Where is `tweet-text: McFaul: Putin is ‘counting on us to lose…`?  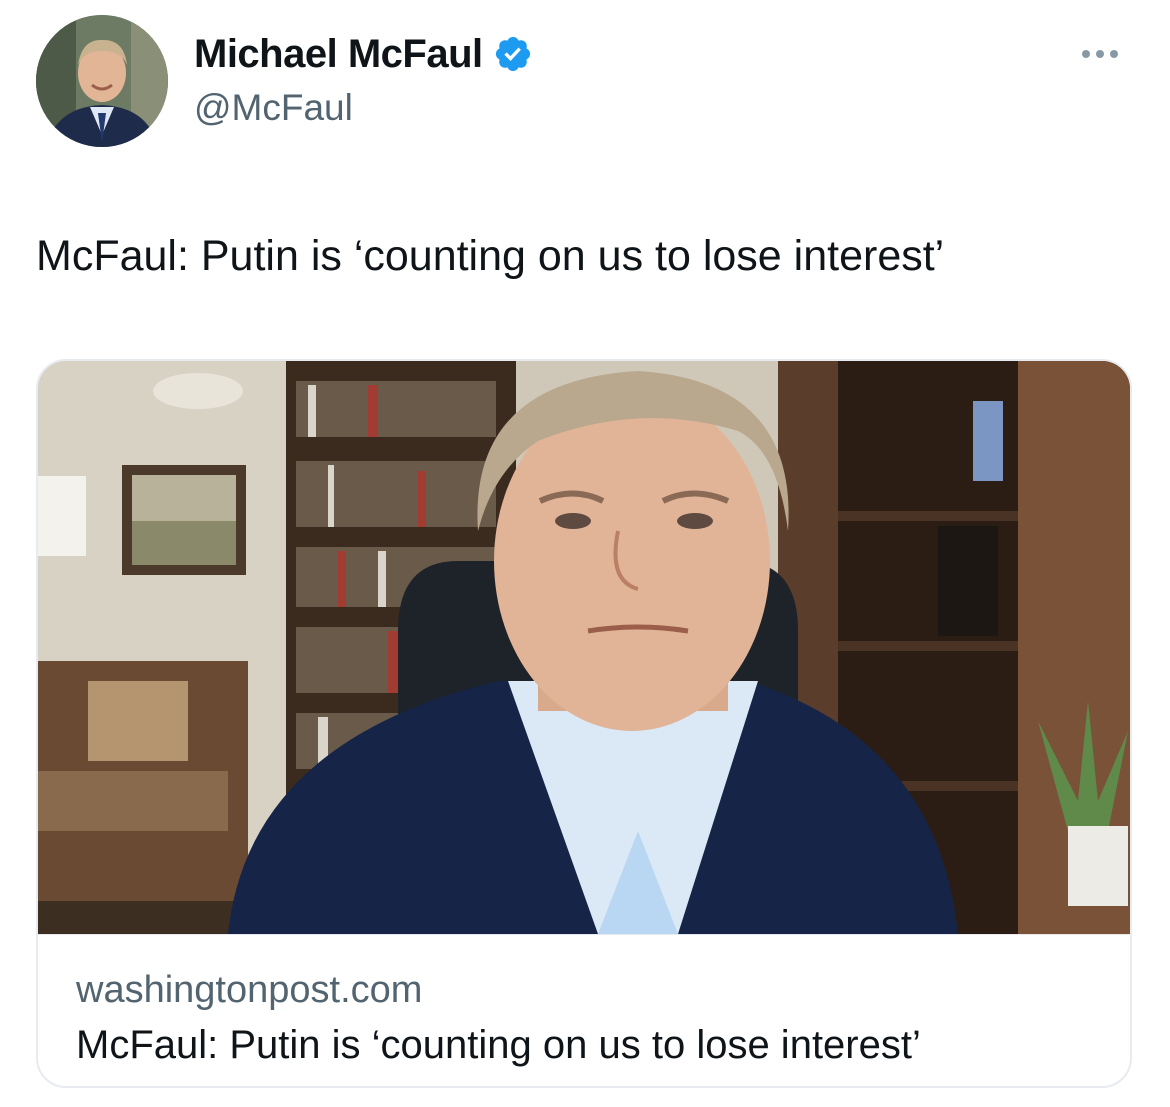 tweet-text: McFaul: Putin is ‘counting on us to lose… is located at coordinates (490, 256).